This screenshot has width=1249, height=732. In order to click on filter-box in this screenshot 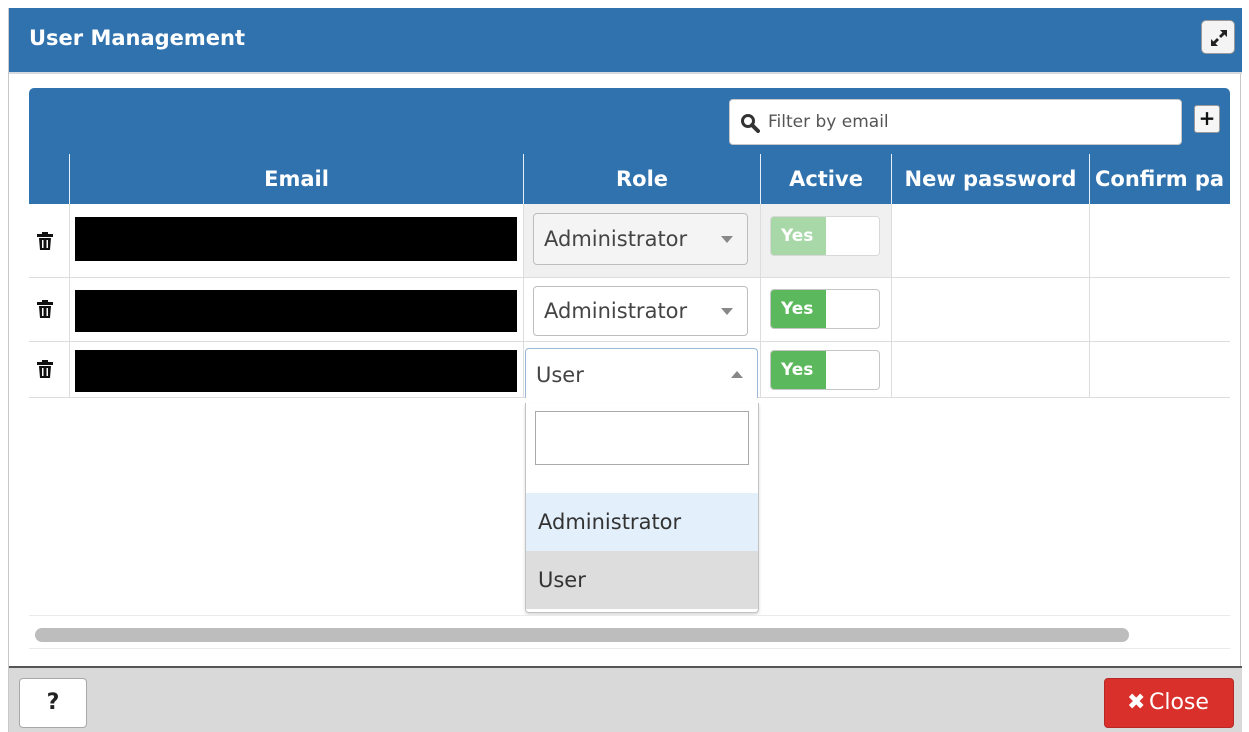, I will do `click(955, 122)`.